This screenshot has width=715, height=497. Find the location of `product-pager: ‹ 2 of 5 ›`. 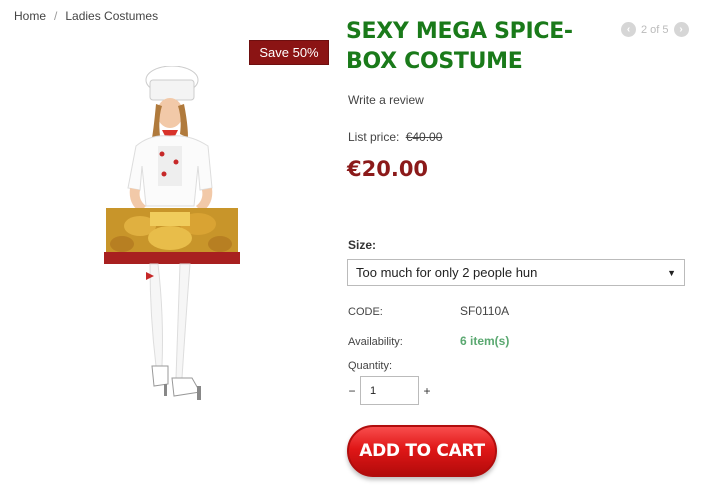

product-pager: ‹ 2 of 5 › is located at coordinates (655, 29).